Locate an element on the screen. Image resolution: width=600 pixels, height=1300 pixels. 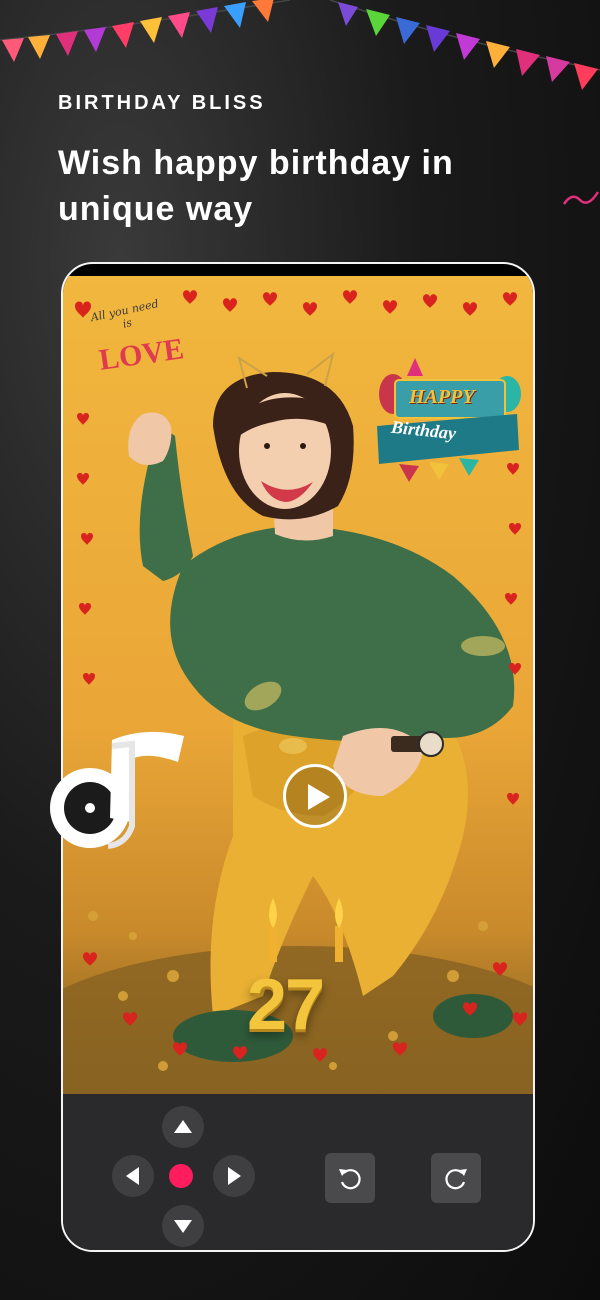
move-right-button is located at coordinates (234, 1176).